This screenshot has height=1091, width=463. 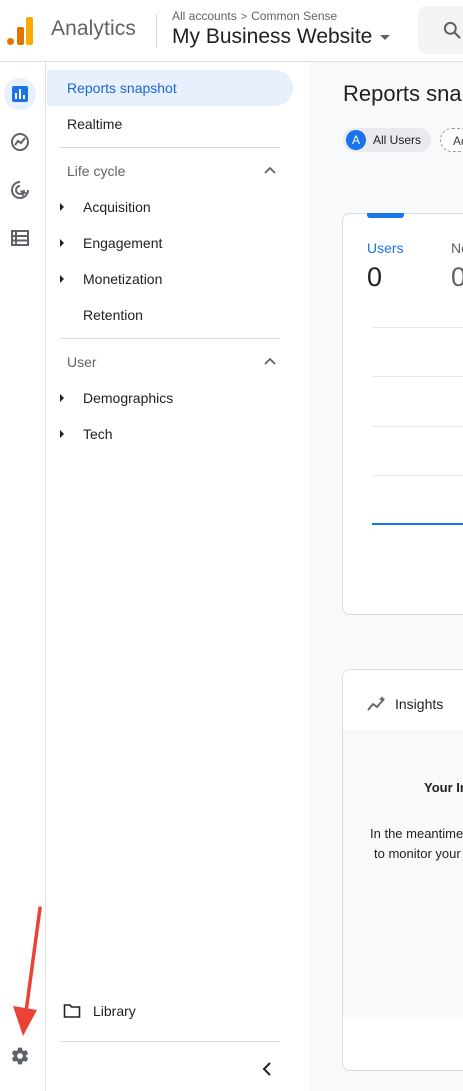 What do you see at coordinates (204, 16) in the screenshot?
I see `breadcrumb-account: All accounts` at bounding box center [204, 16].